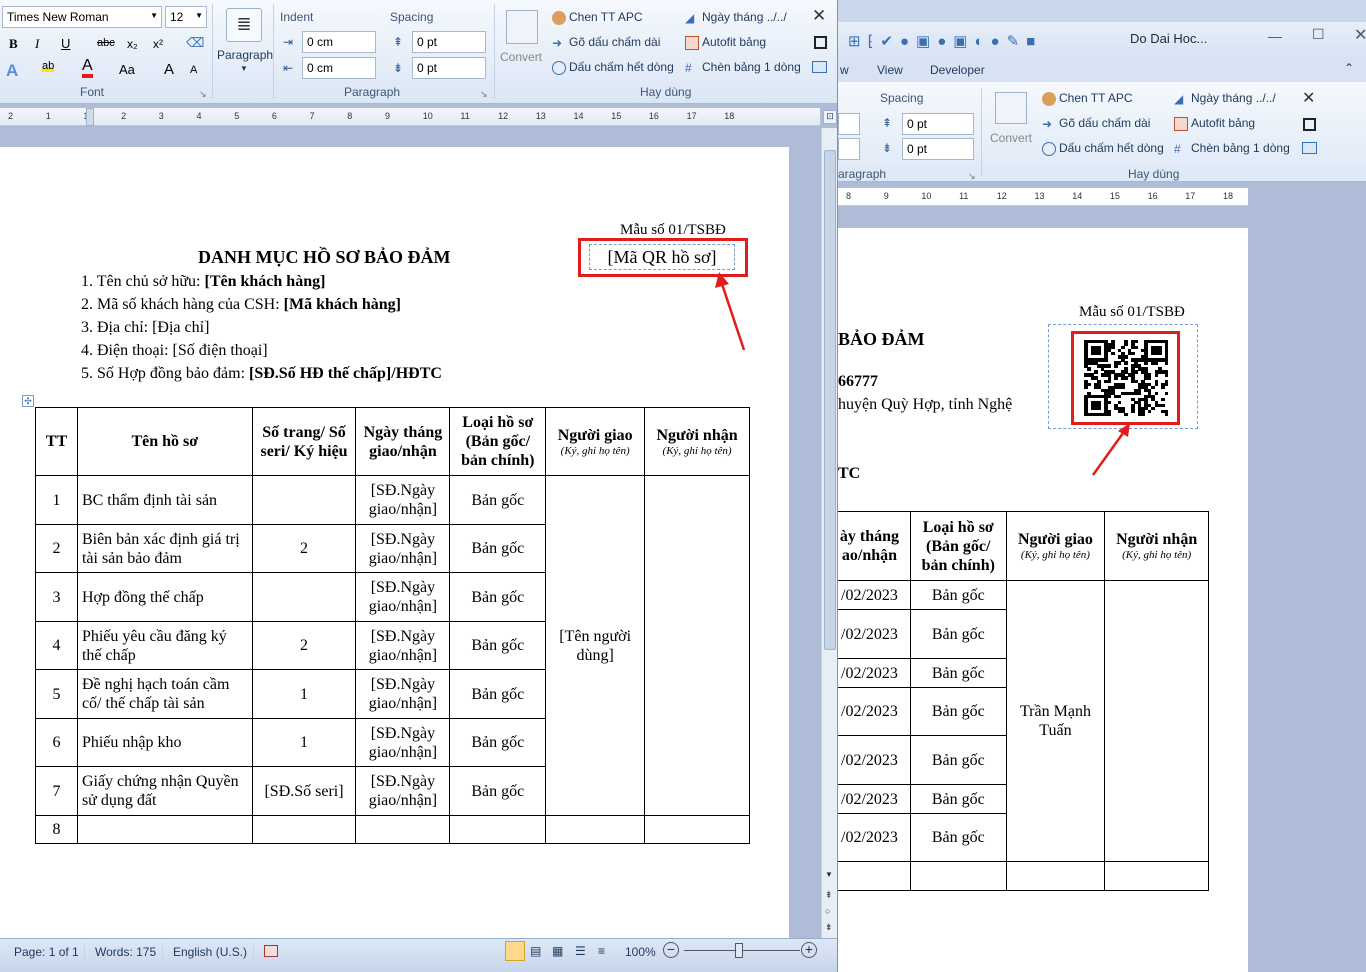  Describe the element at coordinates (688, 67) in the screenshot. I see `grid-icon: #` at that location.